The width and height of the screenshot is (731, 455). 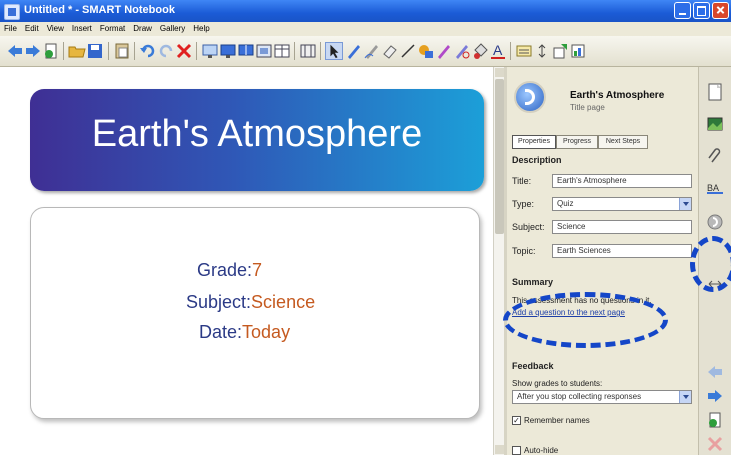 What do you see at coordinates (32, 27) in the screenshot?
I see `menu-edit: Edit` at bounding box center [32, 27].